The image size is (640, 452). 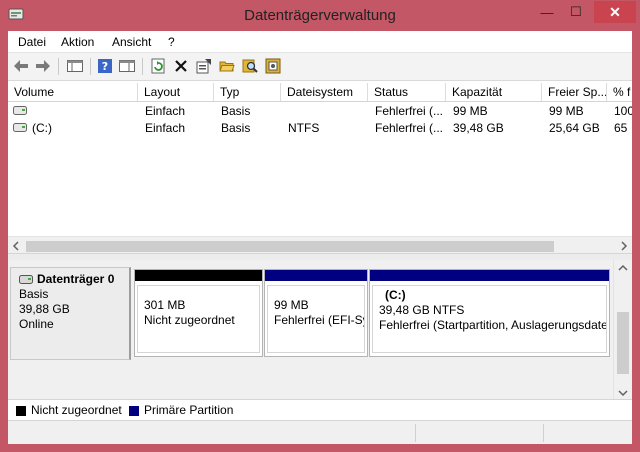 What do you see at coordinates (547, 12) in the screenshot?
I see `minimize-button: —` at bounding box center [547, 12].